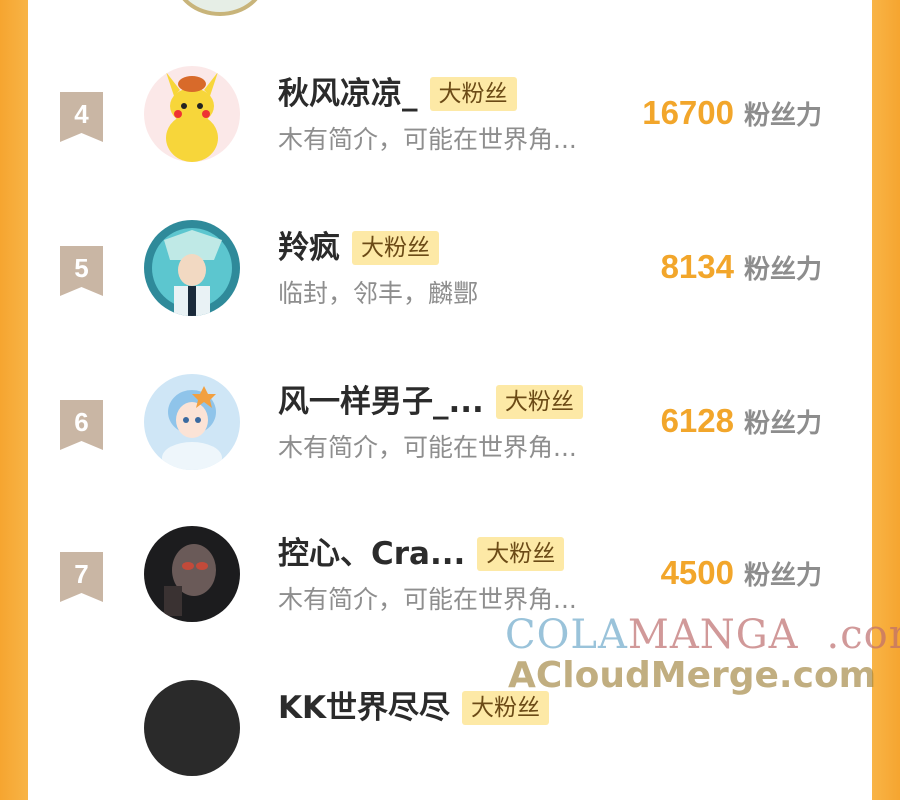 The width and height of the screenshot is (900, 800). What do you see at coordinates (697, 572) in the screenshot?
I see `fan-power-value: 4500` at bounding box center [697, 572].